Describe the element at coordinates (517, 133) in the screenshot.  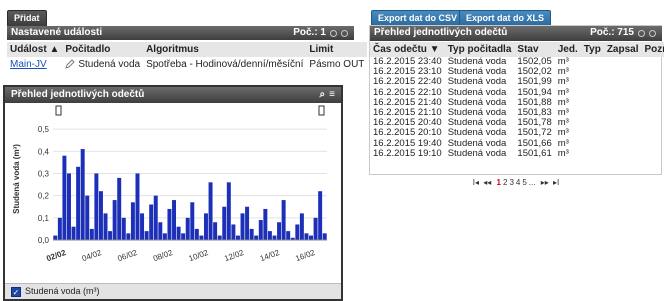
I see `table-row: 16.2.2015 20:10 Studená voda 1501,72 m³` at that location.